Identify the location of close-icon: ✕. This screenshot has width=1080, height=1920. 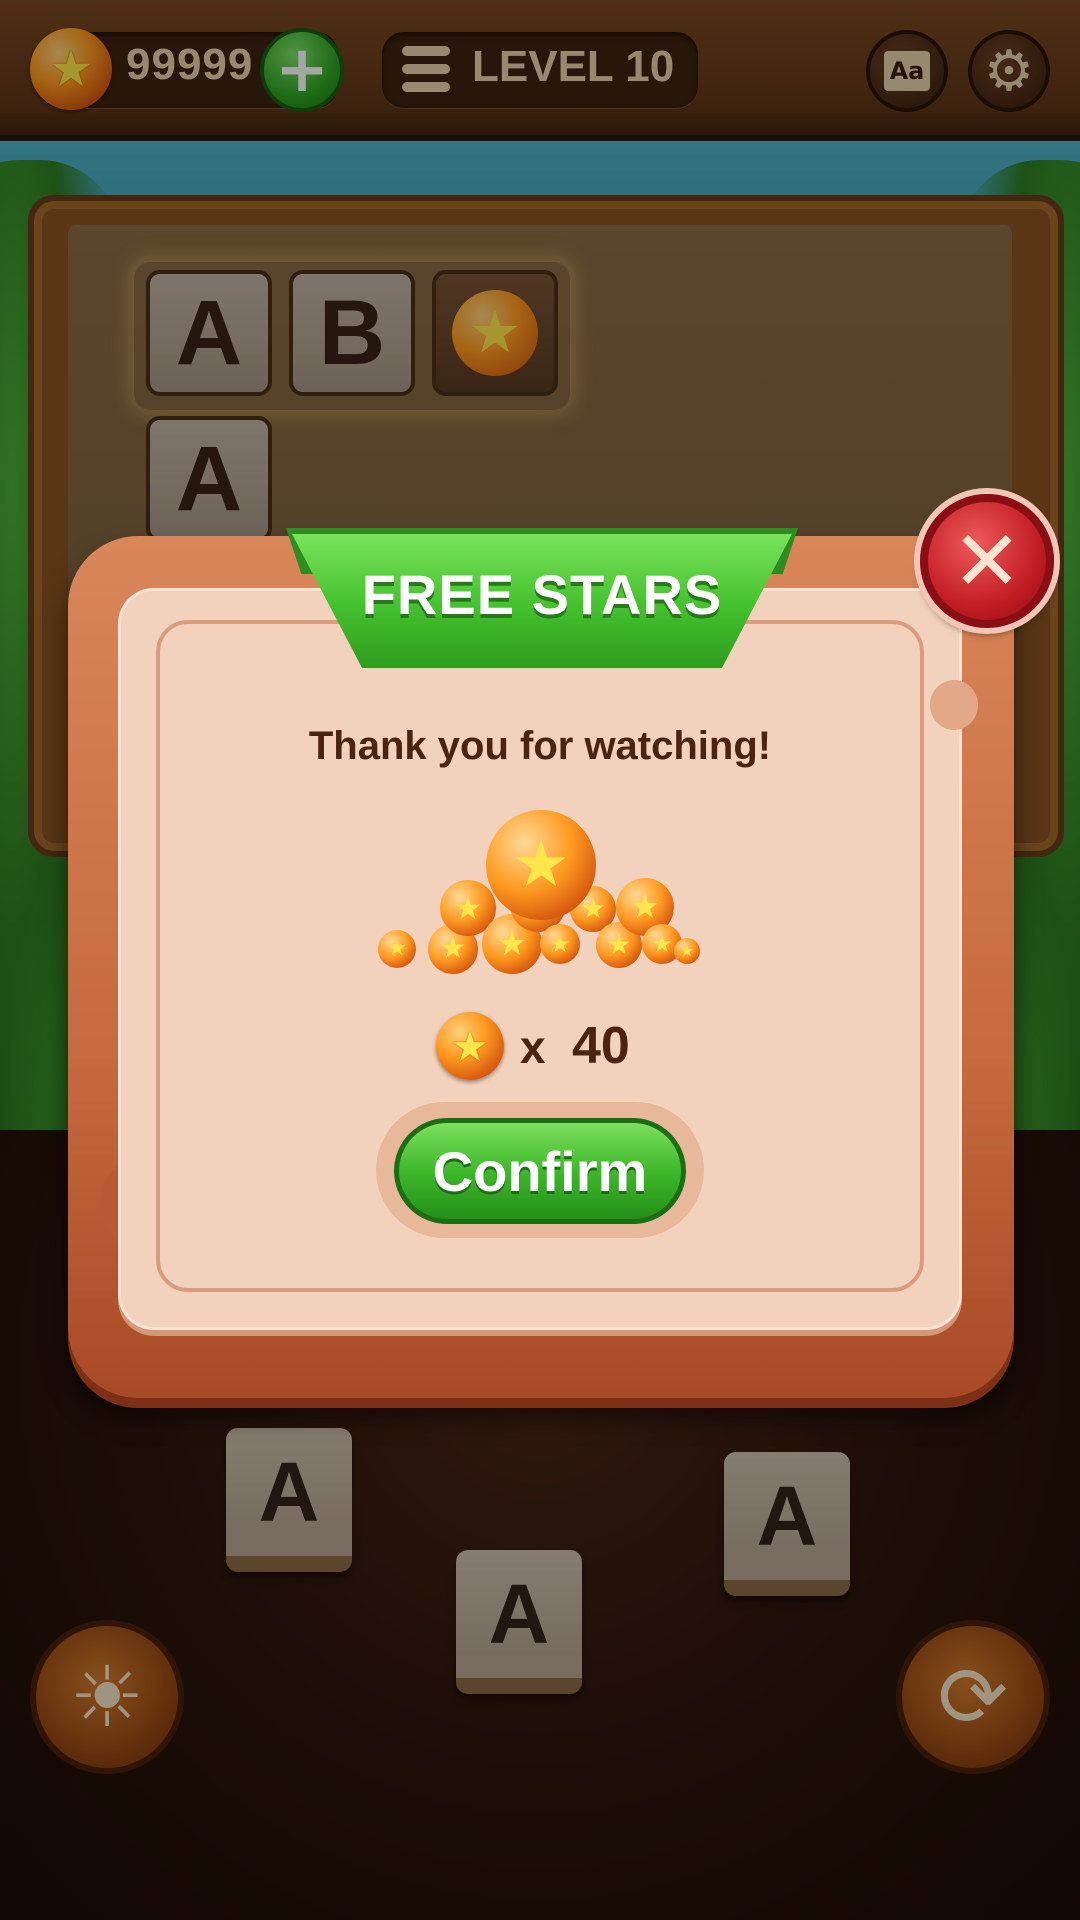
(987, 561).